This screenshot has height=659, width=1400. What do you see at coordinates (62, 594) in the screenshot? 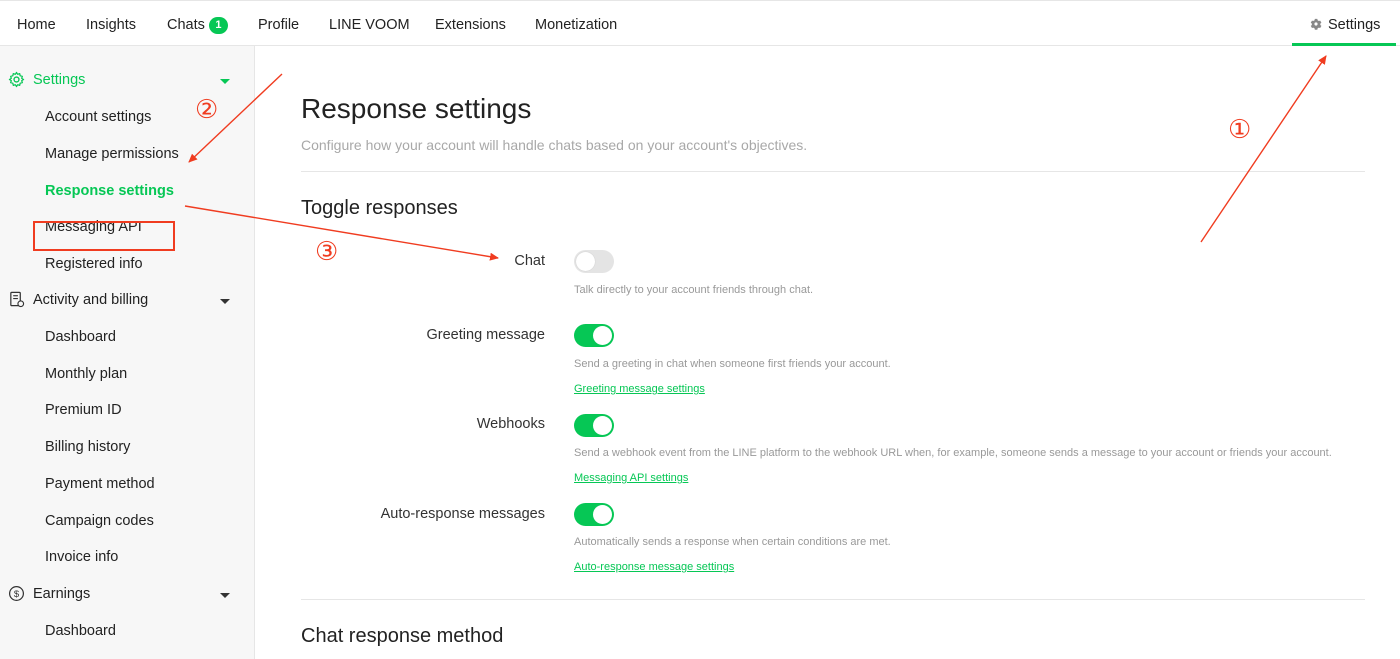
I see `sidebar-group-earnings-label: Earnings` at bounding box center [62, 594].